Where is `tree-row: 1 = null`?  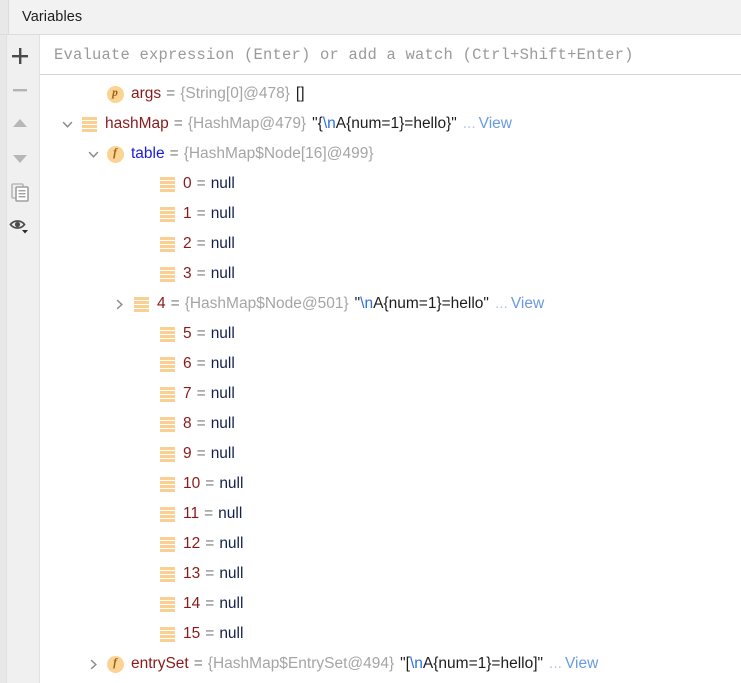
tree-row: 1 = null is located at coordinates (390, 214).